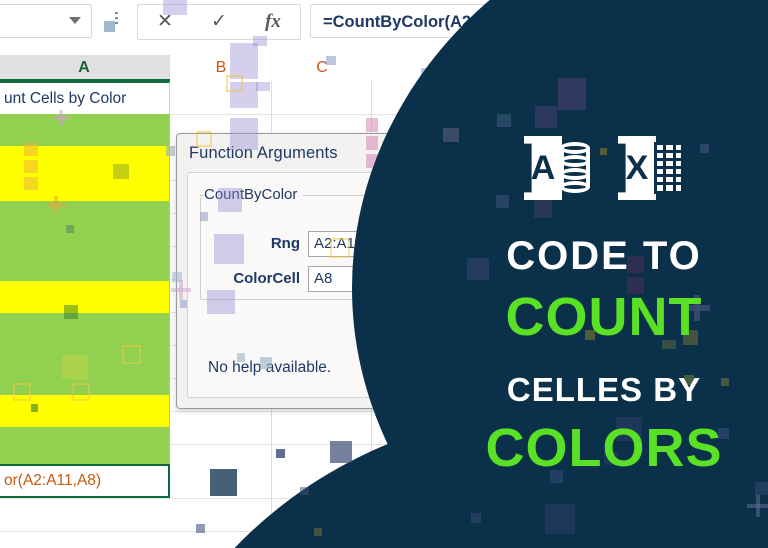 The height and width of the screenshot is (548, 768). I want to click on cell-a11-active: or(A2:A11,A8), so click(85, 481).